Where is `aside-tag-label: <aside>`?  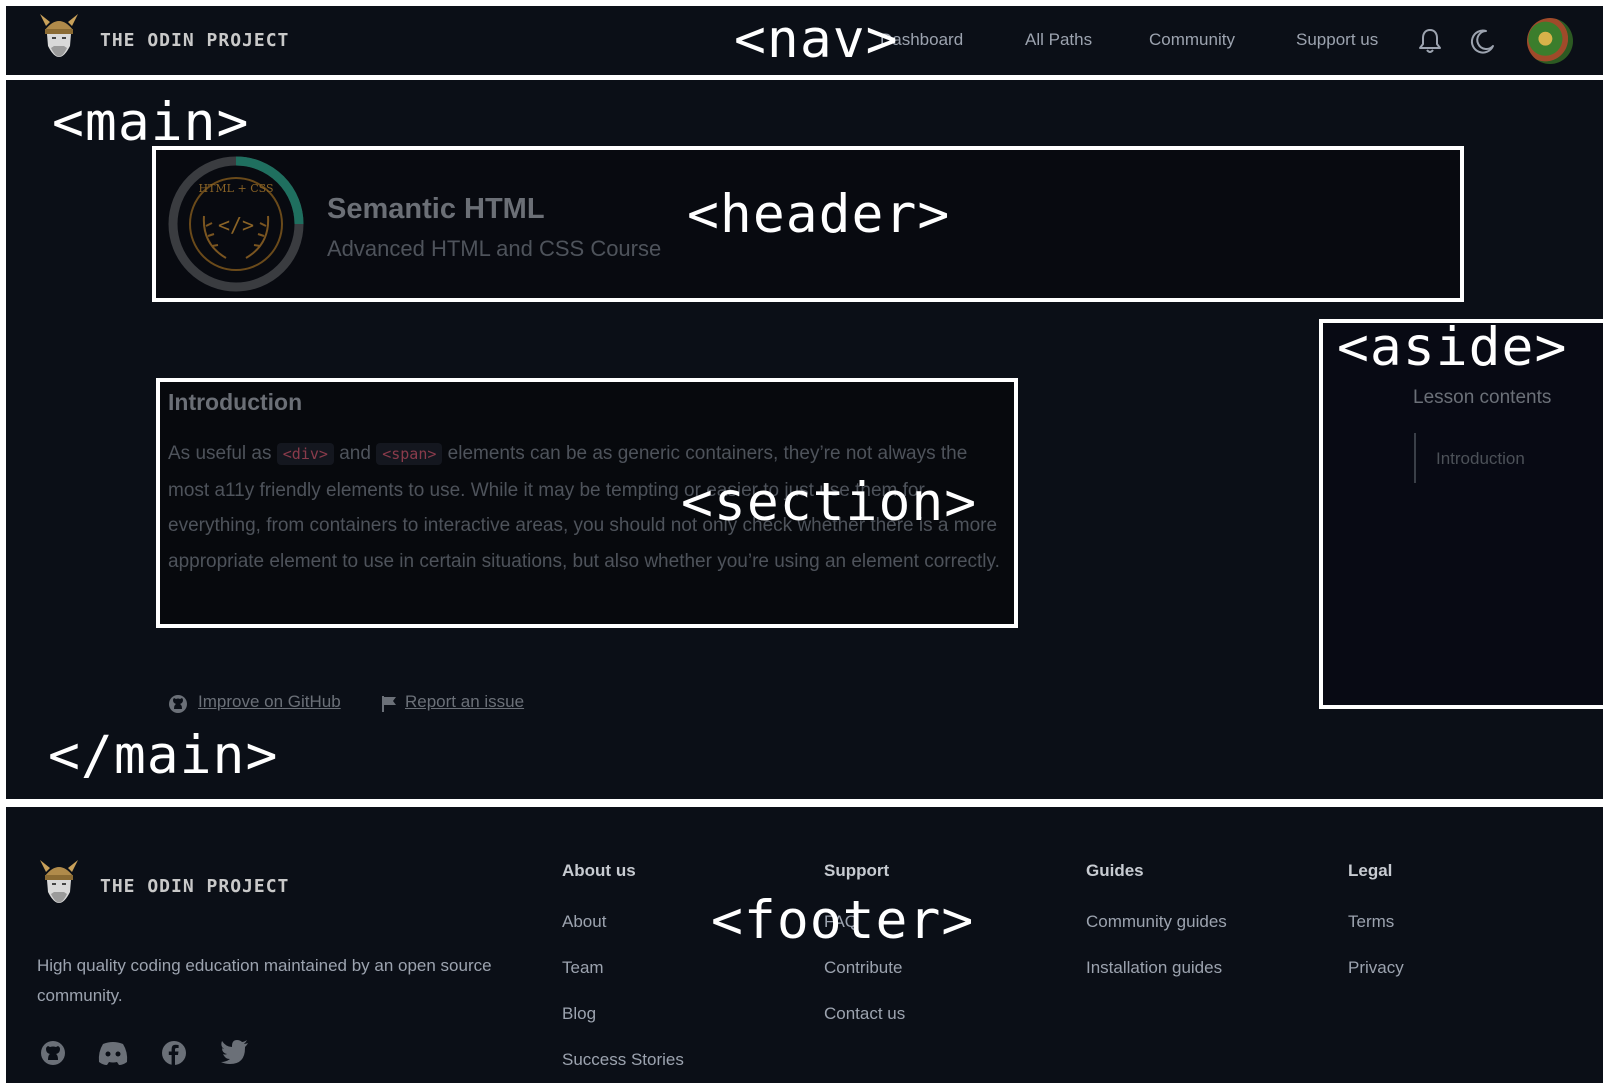
aside-tag-label: <aside> is located at coordinates (1452, 347).